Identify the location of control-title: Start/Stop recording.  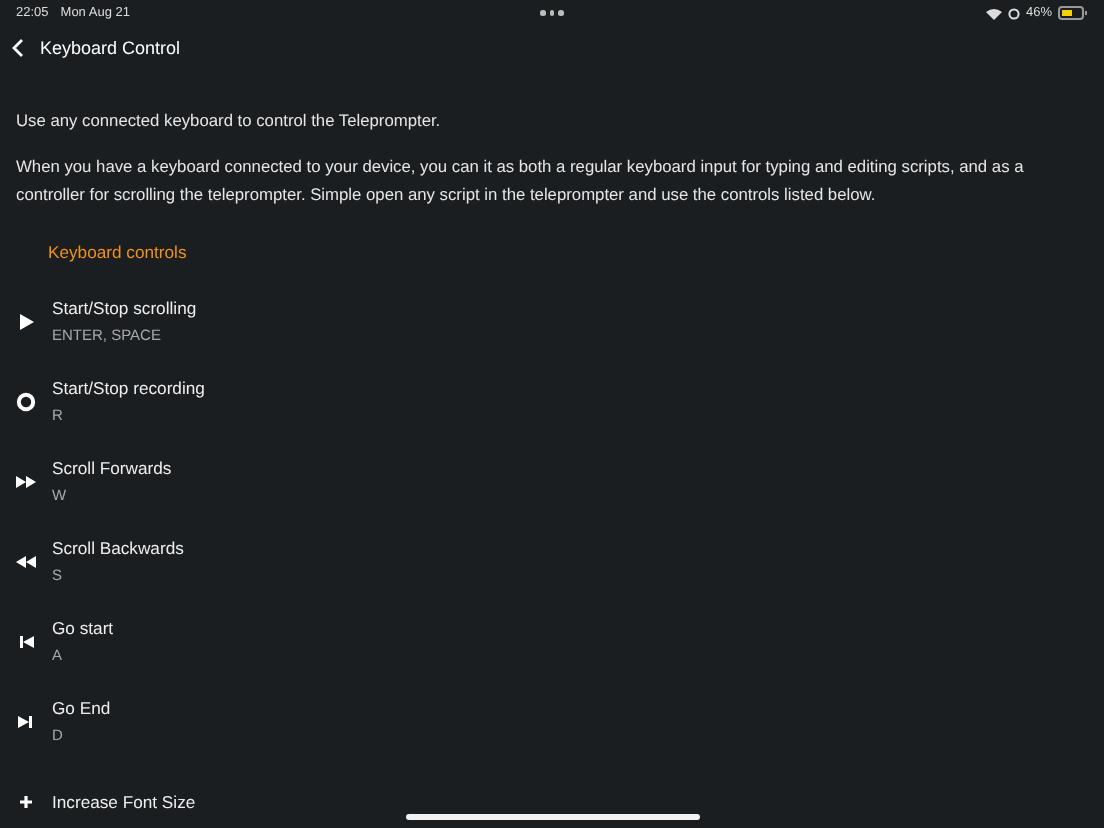
(128, 389).